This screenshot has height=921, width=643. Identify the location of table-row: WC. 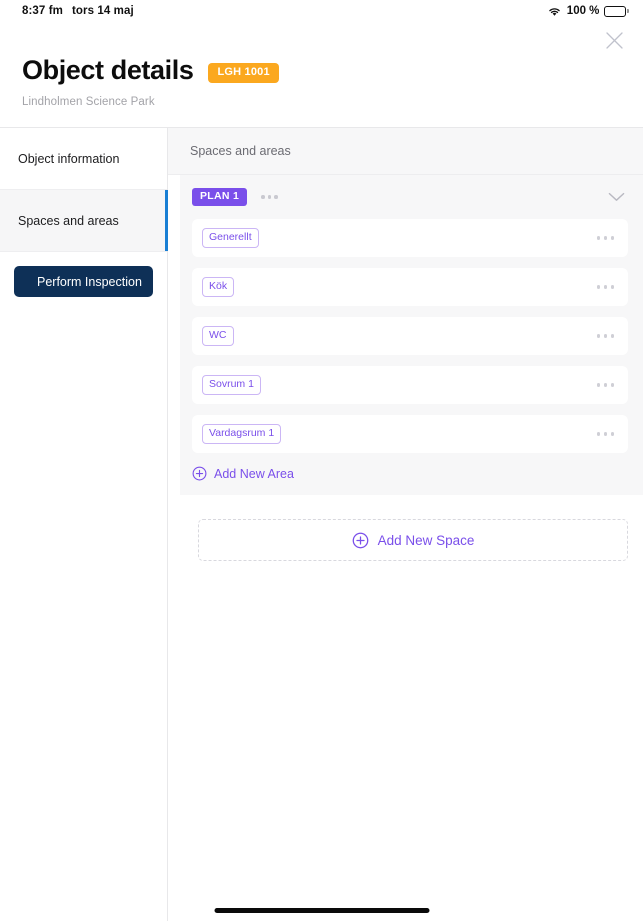
(410, 336).